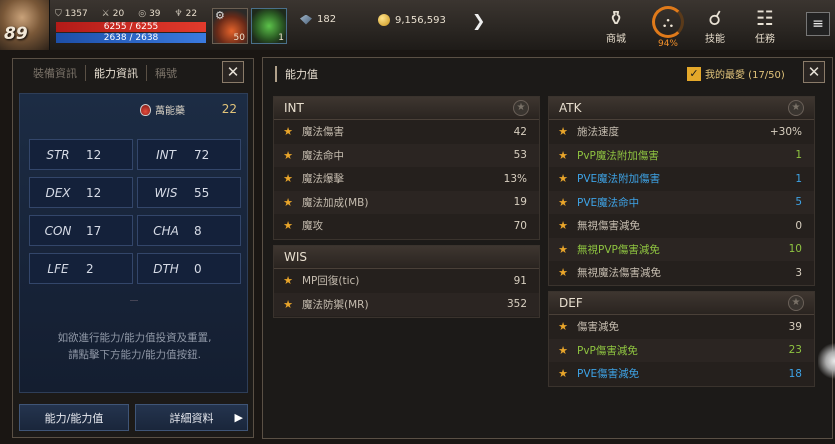 Image resolution: width=835 pixels, height=444 pixels. What do you see at coordinates (239, 38) in the screenshot?
I see `slot-count: 50` at bounding box center [239, 38].